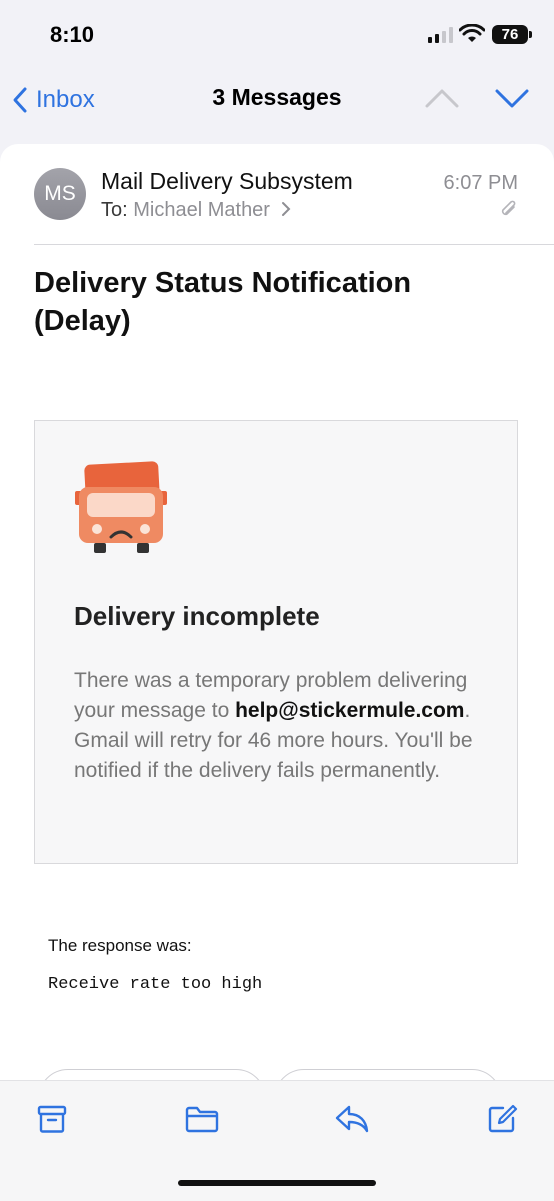 The width and height of the screenshot is (554, 1201). I want to click on response-text: Receive rate too high, so click(155, 984).